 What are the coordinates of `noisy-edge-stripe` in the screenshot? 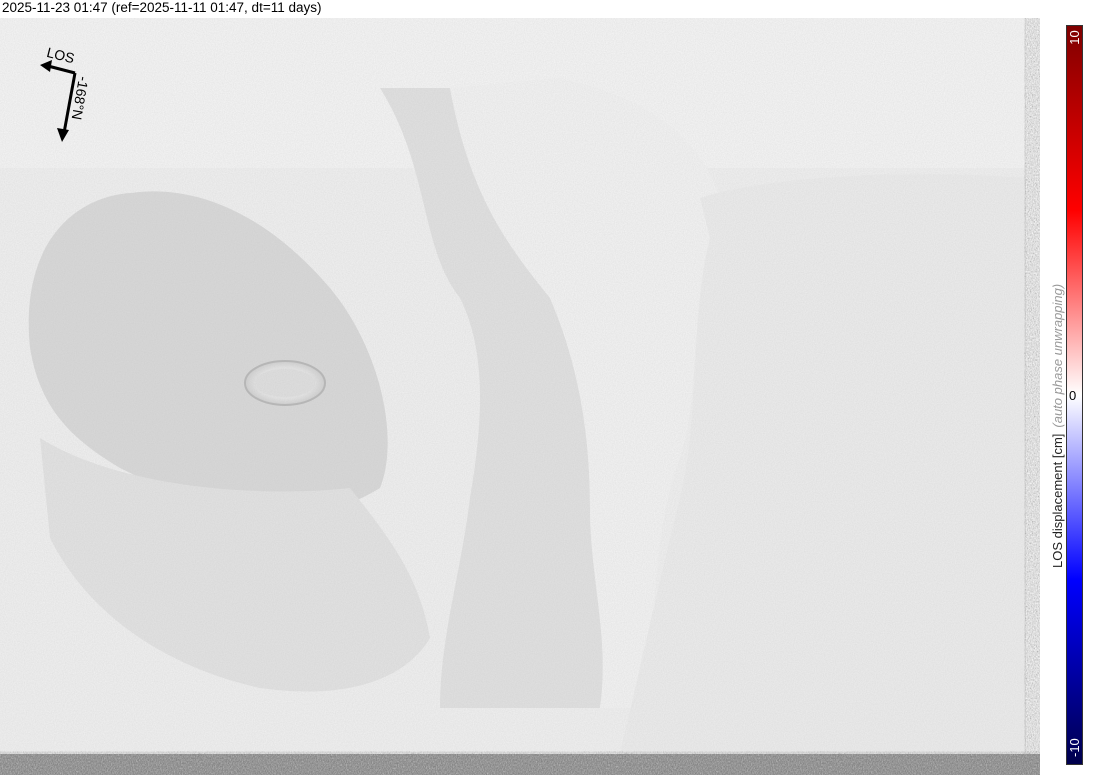 It's located at (1033, 386).